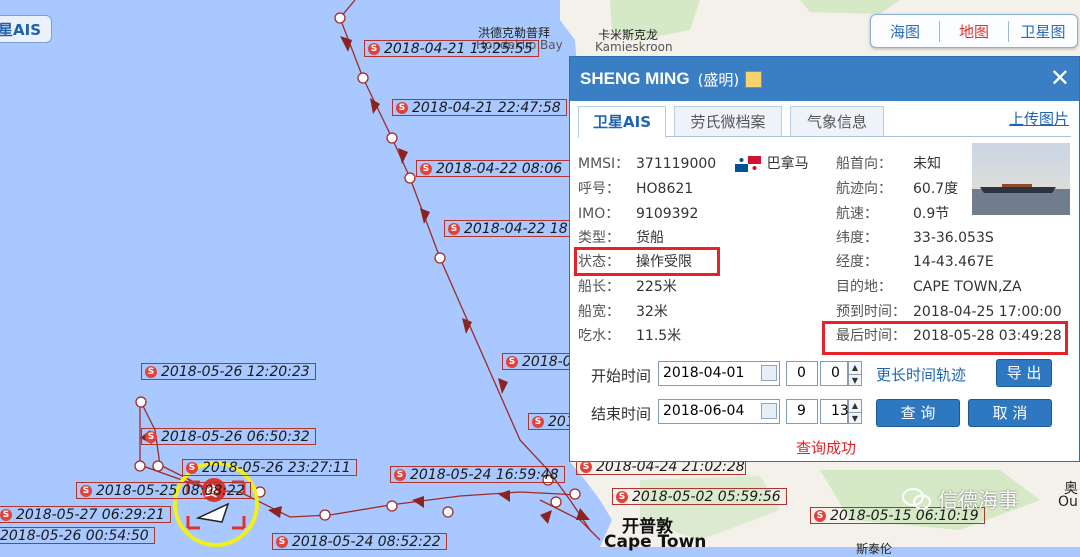 This screenshot has height=557, width=1080. What do you see at coordinates (634, 47) in the screenshot?
I see `place-kamieskroon-en: Kamieskroon` at bounding box center [634, 47].